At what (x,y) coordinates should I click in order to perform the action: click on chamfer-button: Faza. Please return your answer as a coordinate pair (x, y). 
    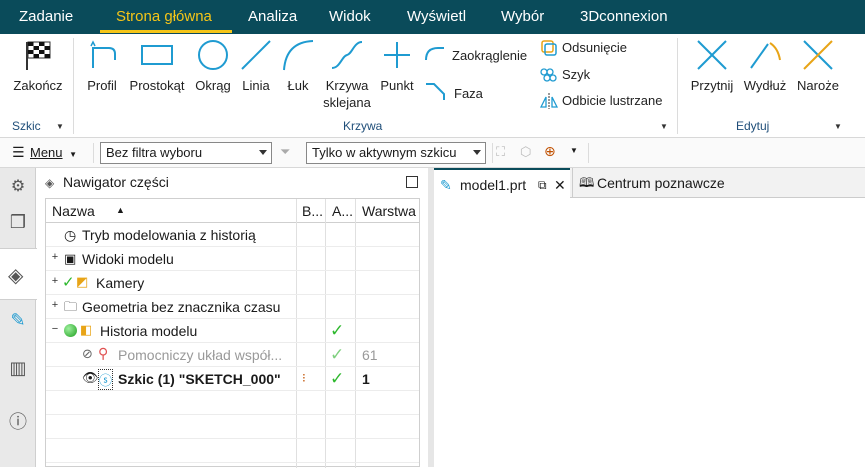
    Looking at the image, I should click on (454, 92).